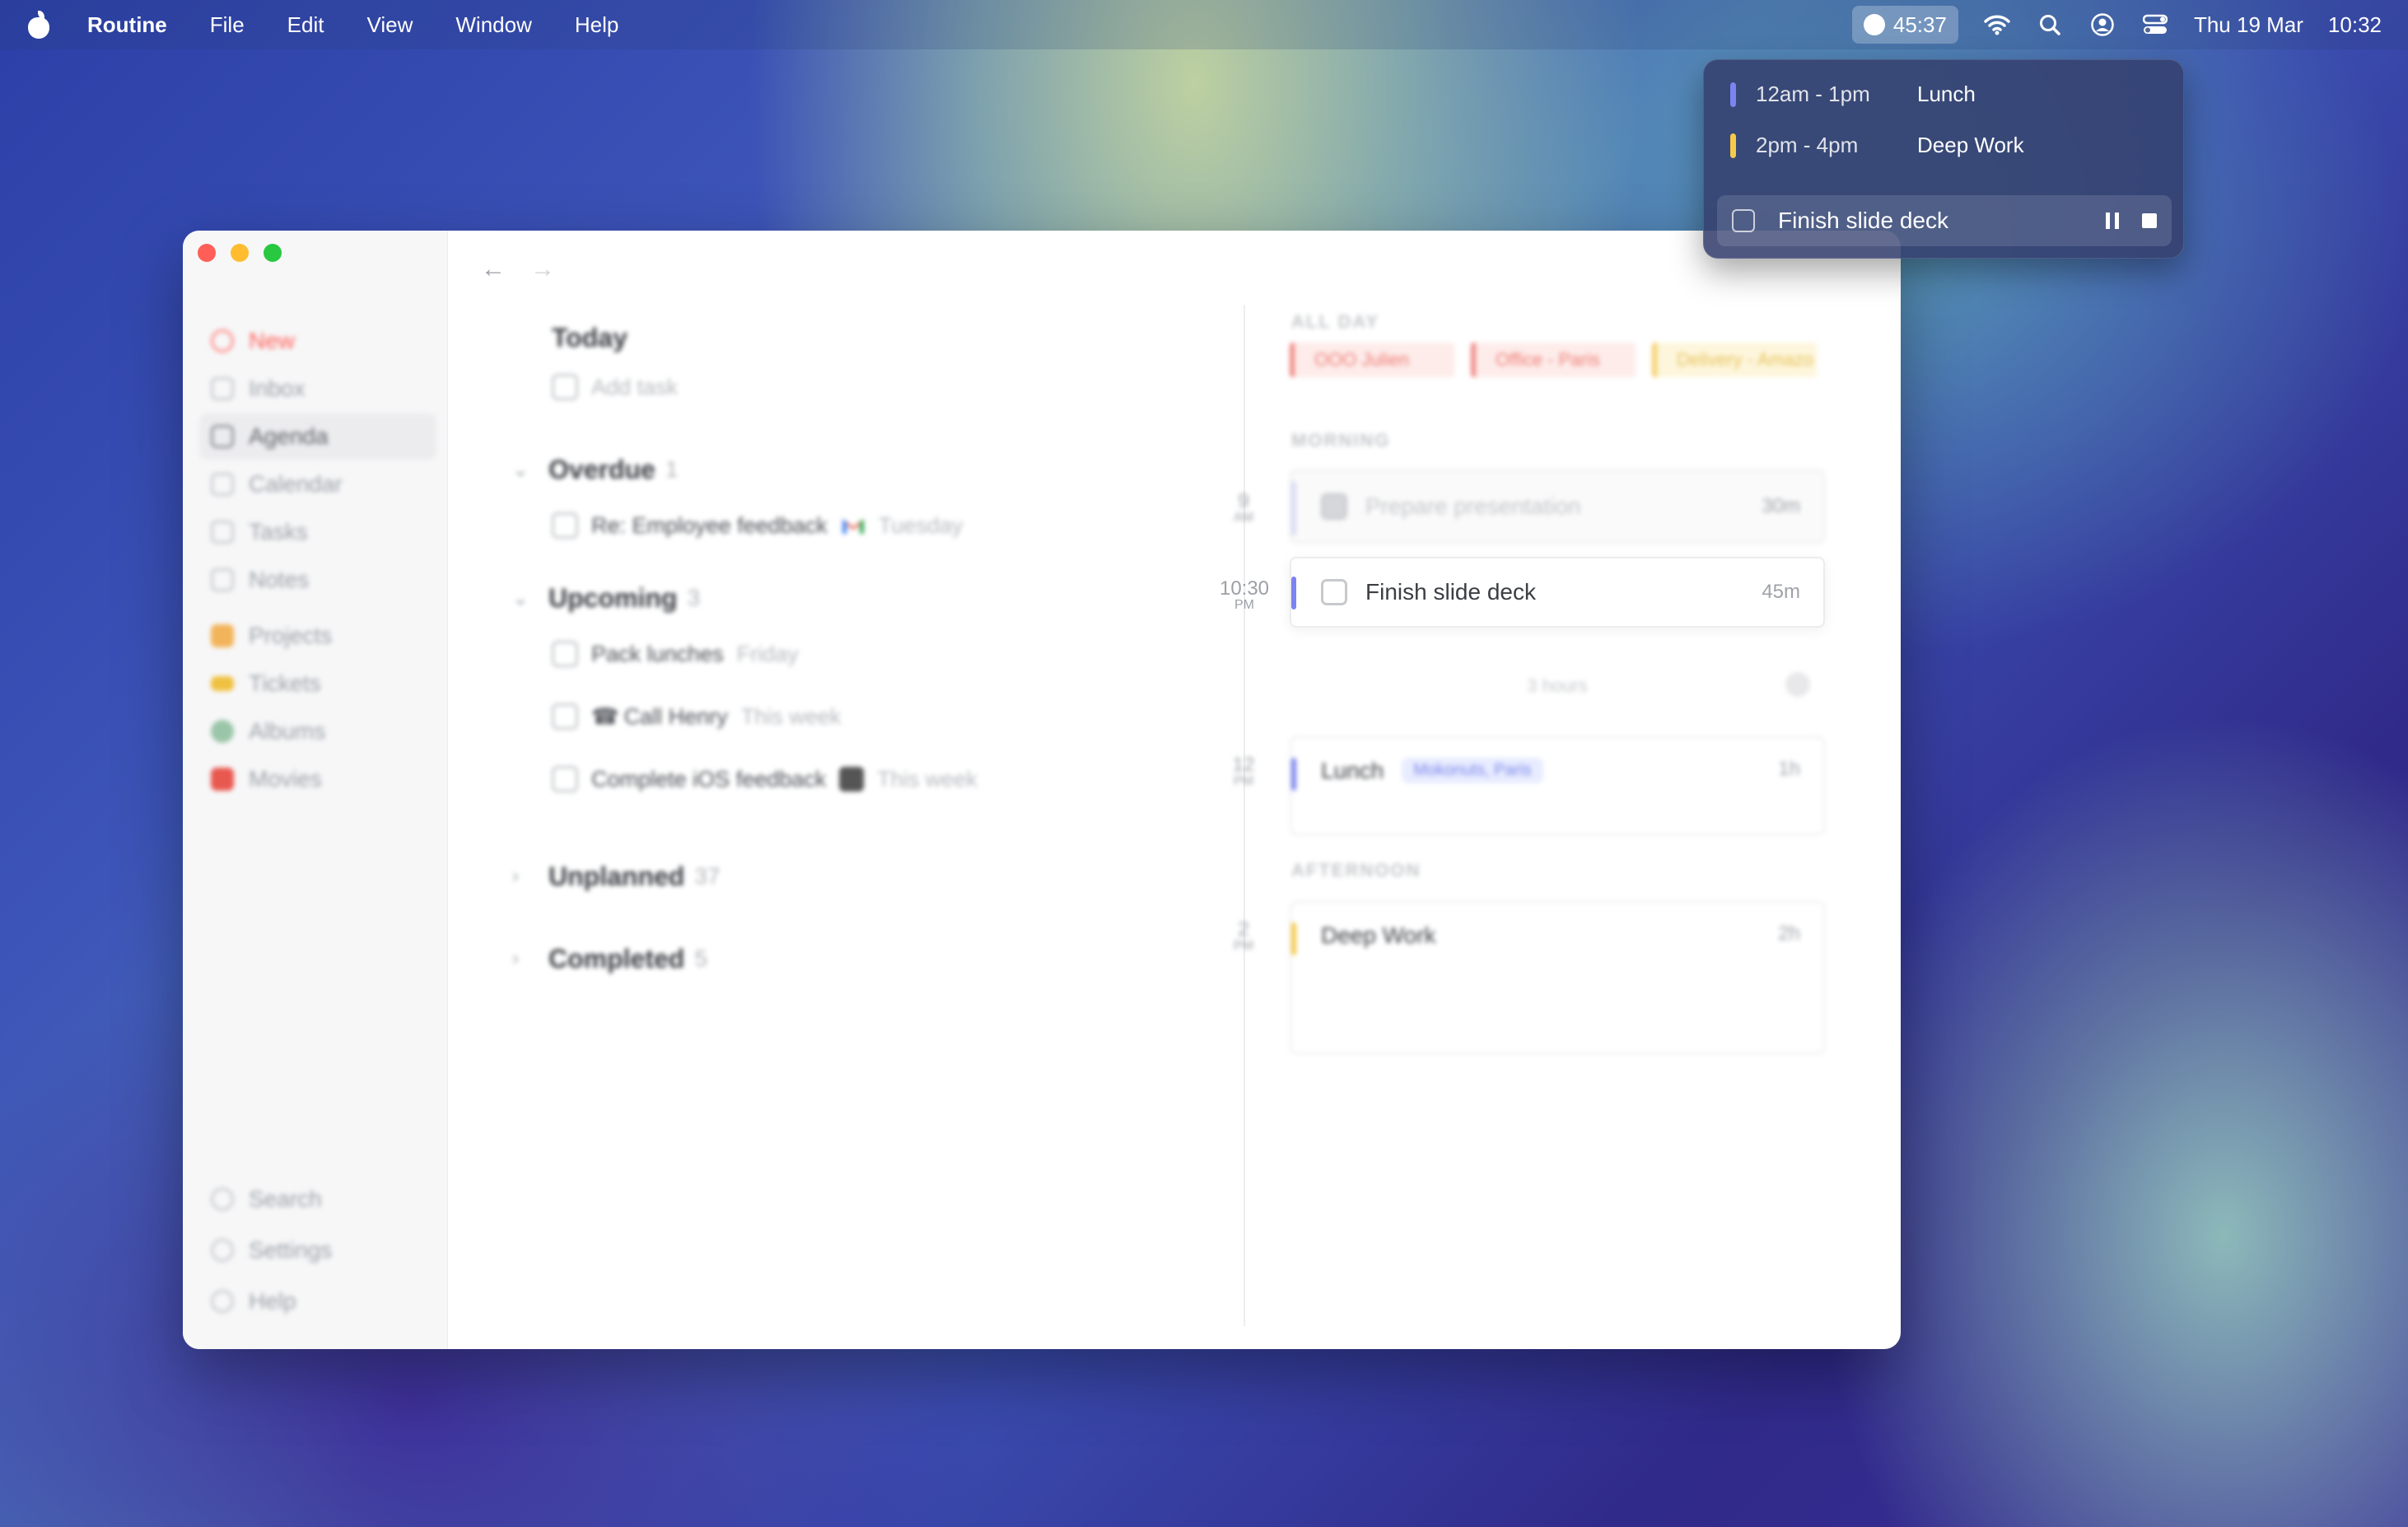 This screenshot has height=1527, width=2408. I want to click on sidebar-item-label: Settings, so click(291, 1250).